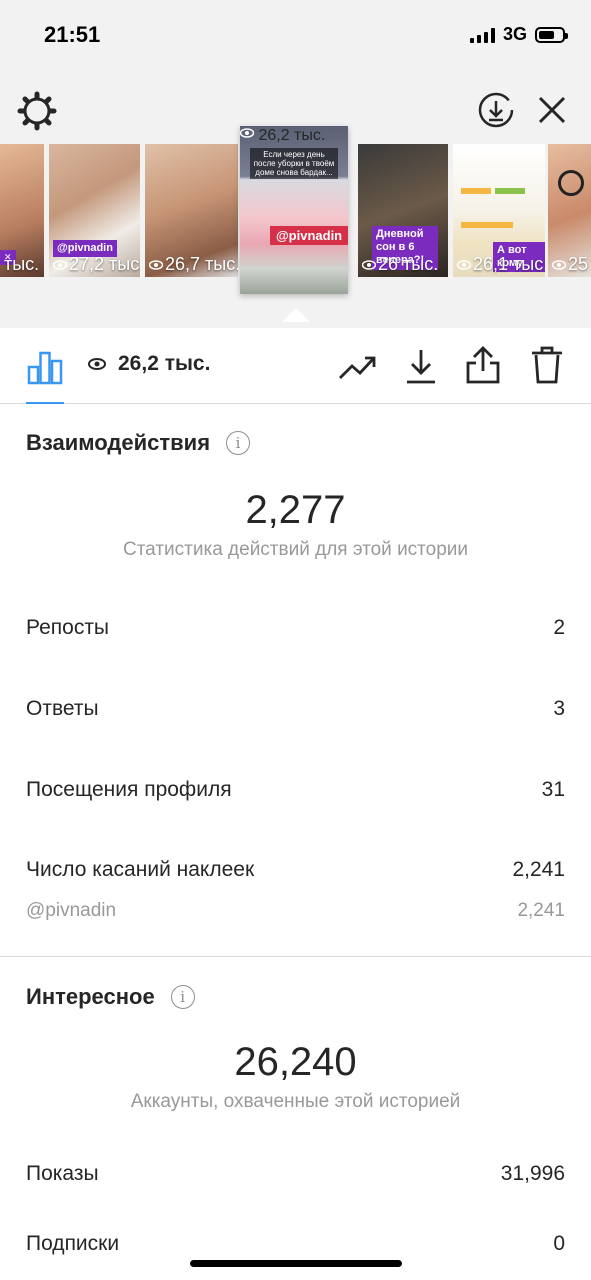  I want to click on stat-row-follows: Подписки 0, so click(295, 1243).